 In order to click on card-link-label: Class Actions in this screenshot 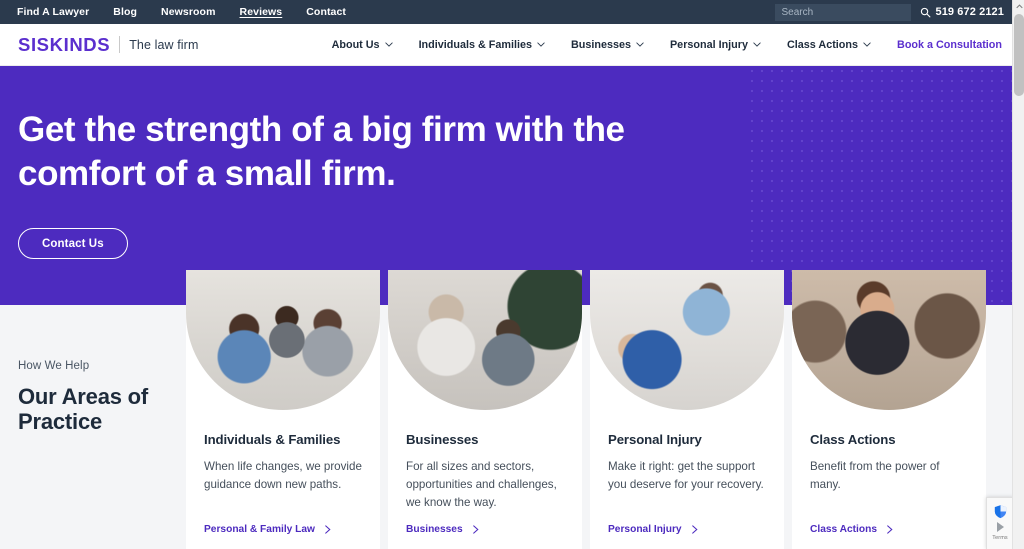, I will do `click(843, 529)`.